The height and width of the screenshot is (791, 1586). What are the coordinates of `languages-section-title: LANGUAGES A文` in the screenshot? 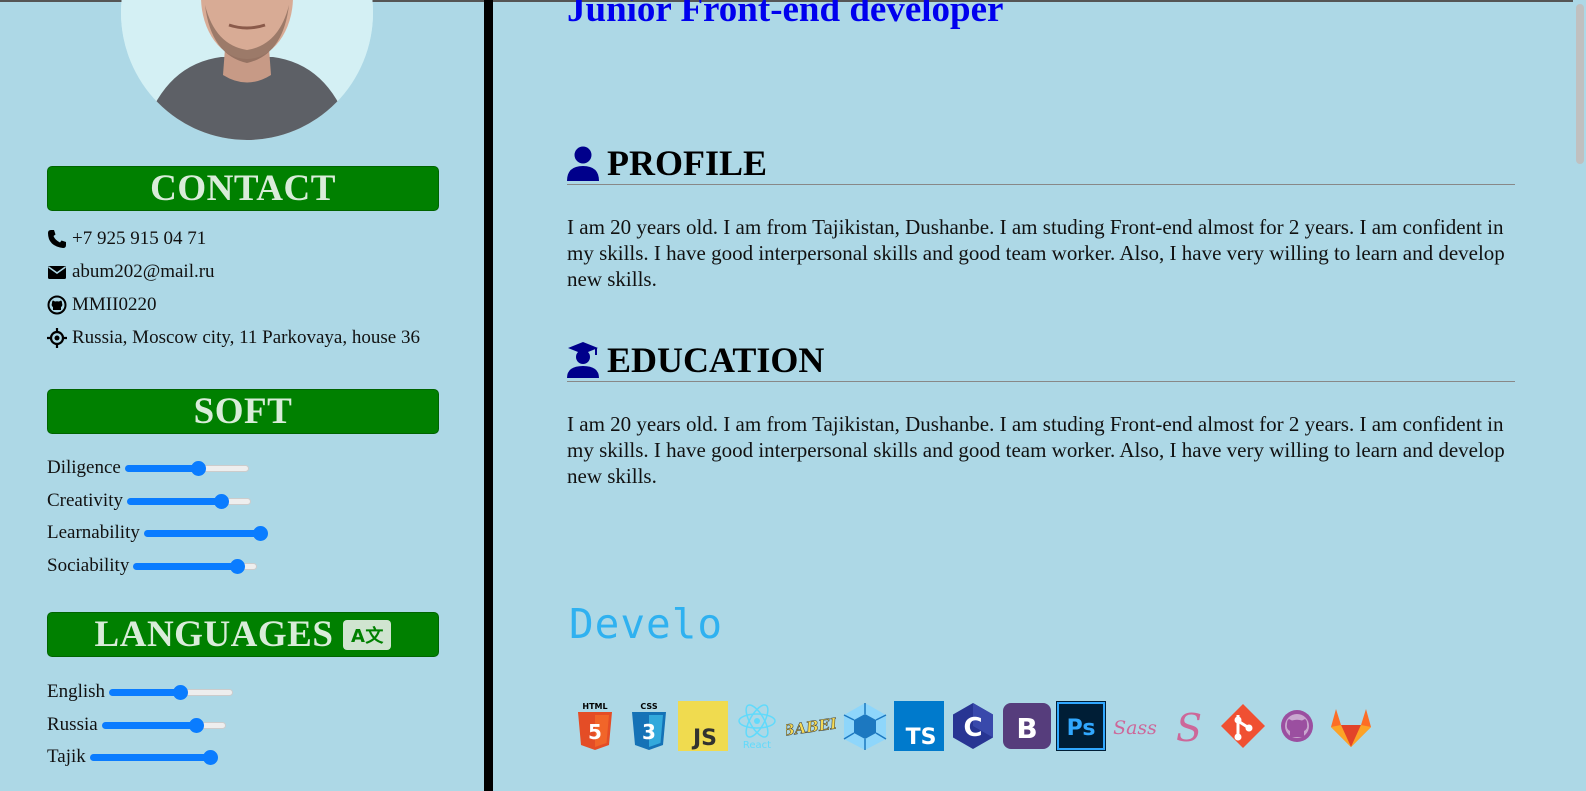 It's located at (243, 634).